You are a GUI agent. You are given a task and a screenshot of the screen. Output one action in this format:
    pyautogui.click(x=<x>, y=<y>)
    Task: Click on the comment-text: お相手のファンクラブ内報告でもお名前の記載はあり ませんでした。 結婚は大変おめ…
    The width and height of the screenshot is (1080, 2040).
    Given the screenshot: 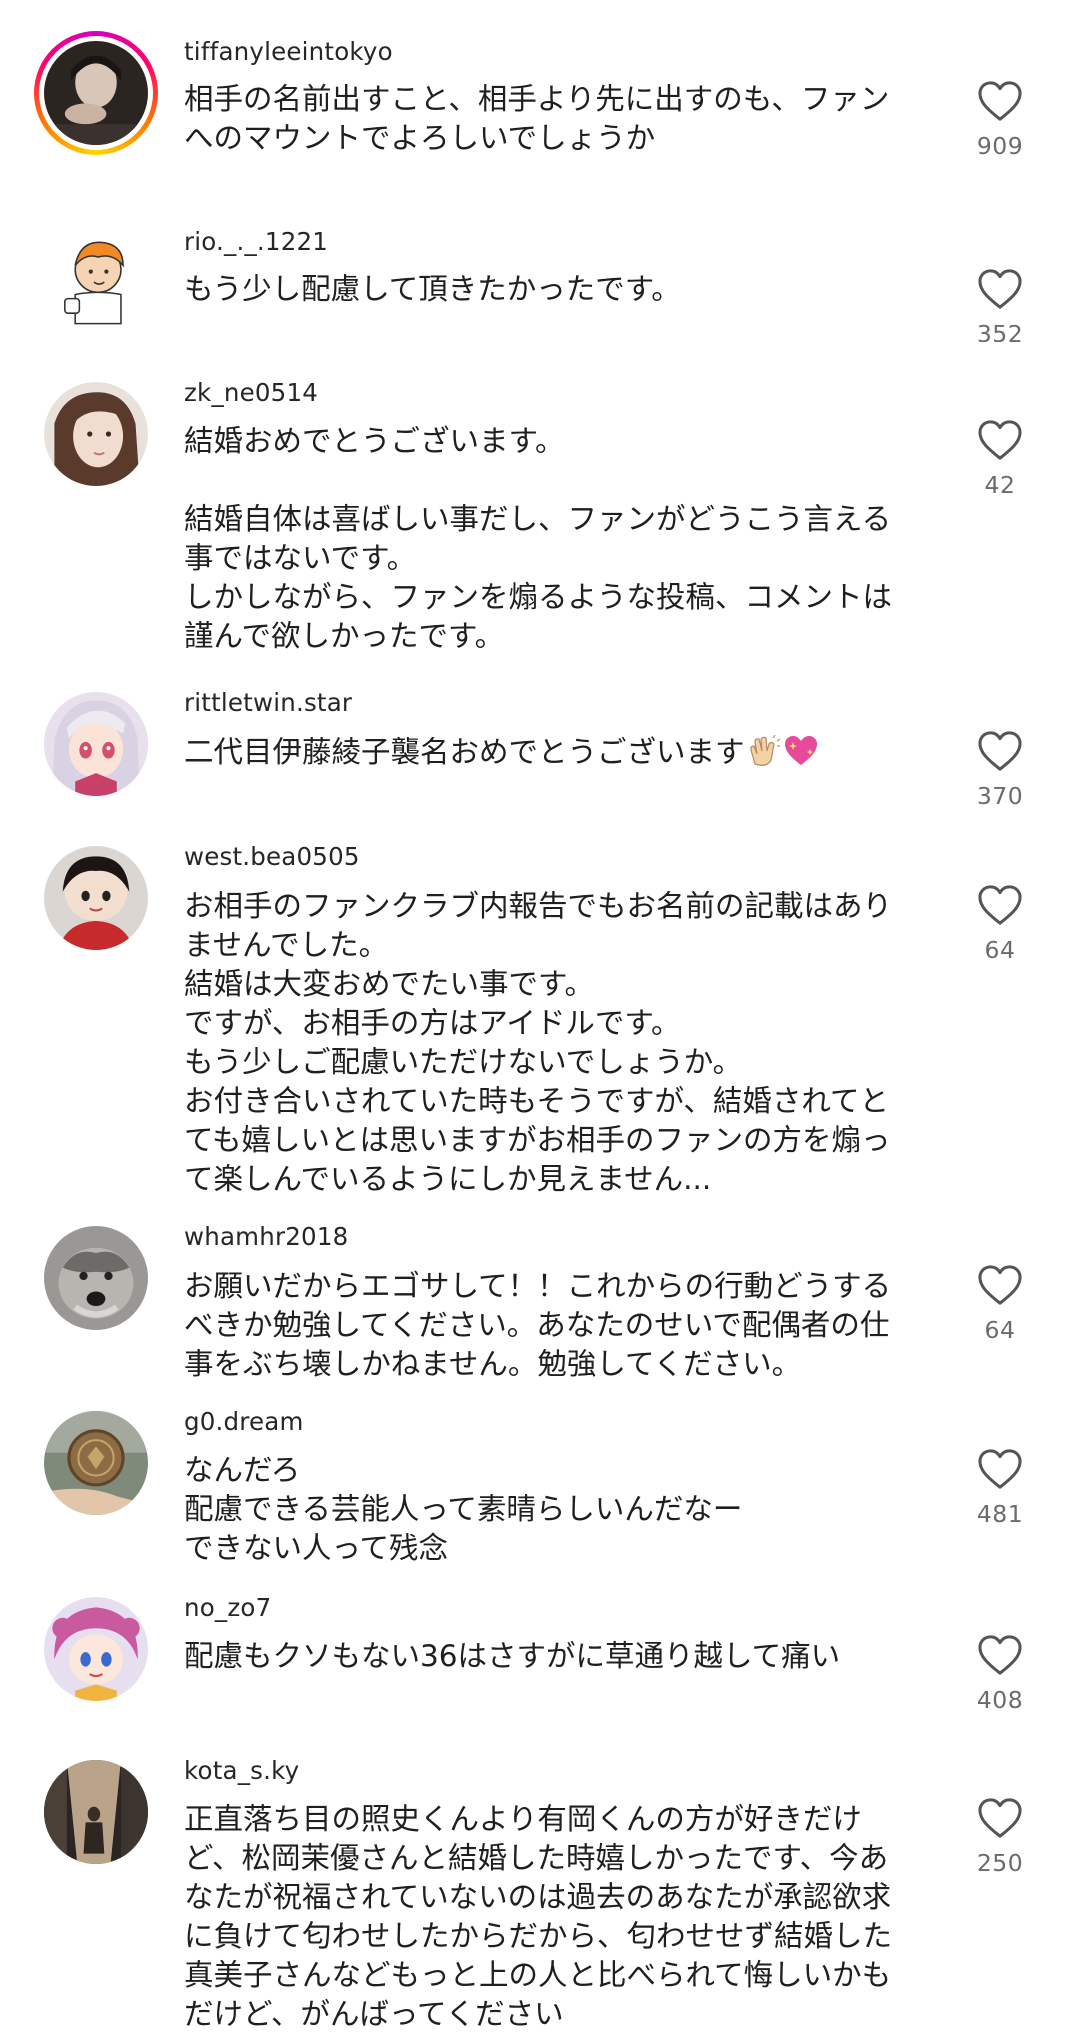 What is the action you would take?
    pyautogui.click(x=538, y=1042)
    